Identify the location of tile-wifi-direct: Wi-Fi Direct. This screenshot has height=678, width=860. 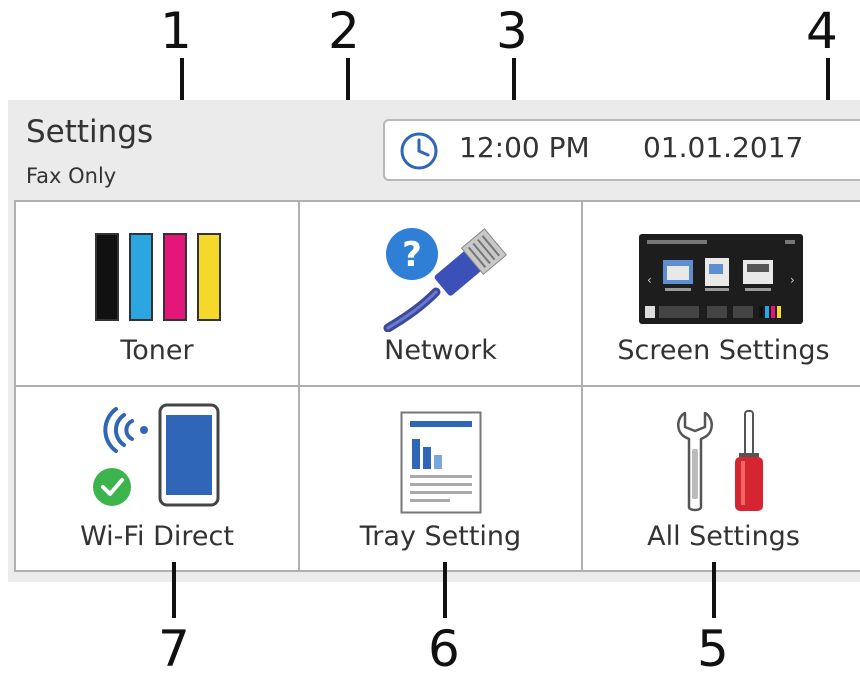
(158, 479).